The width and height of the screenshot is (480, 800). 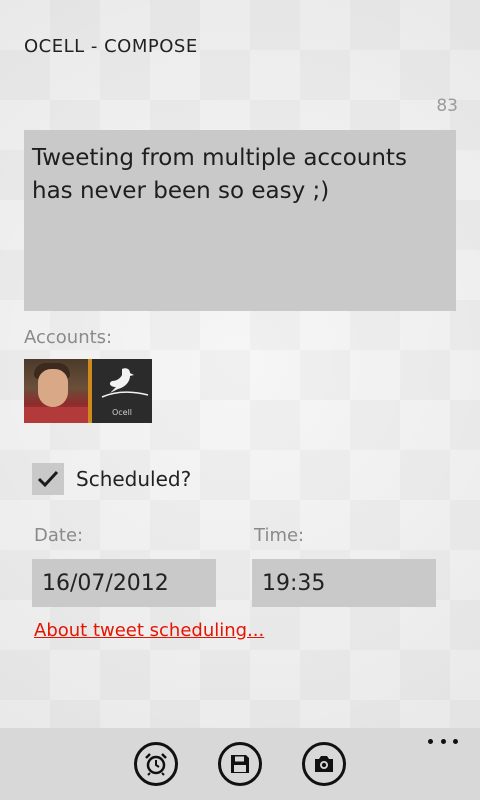 I want to click on character-count: 83, so click(x=447, y=106).